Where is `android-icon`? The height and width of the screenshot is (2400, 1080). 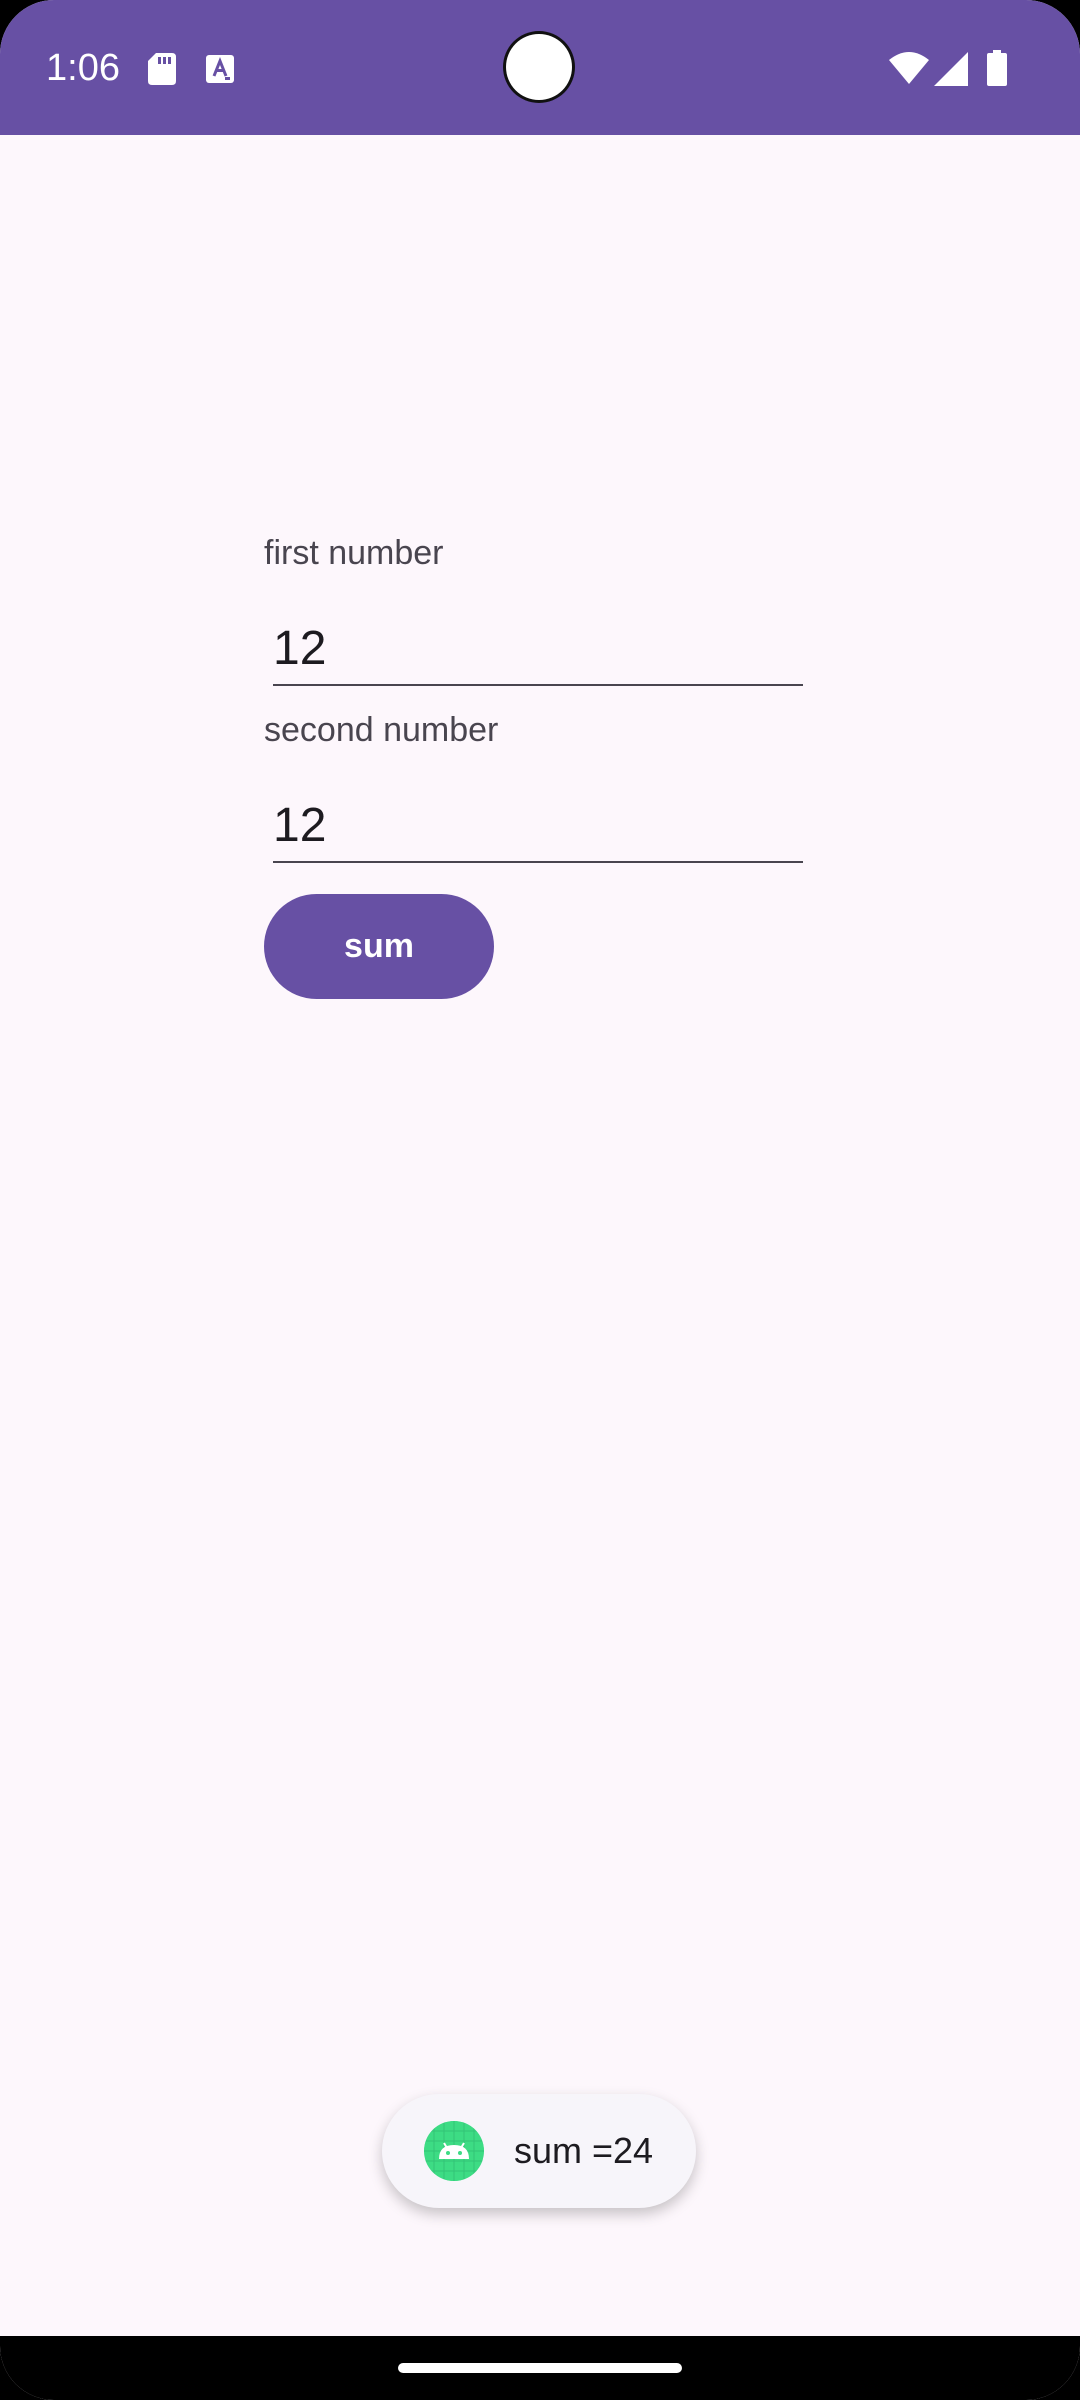 android-icon is located at coordinates (454, 2151).